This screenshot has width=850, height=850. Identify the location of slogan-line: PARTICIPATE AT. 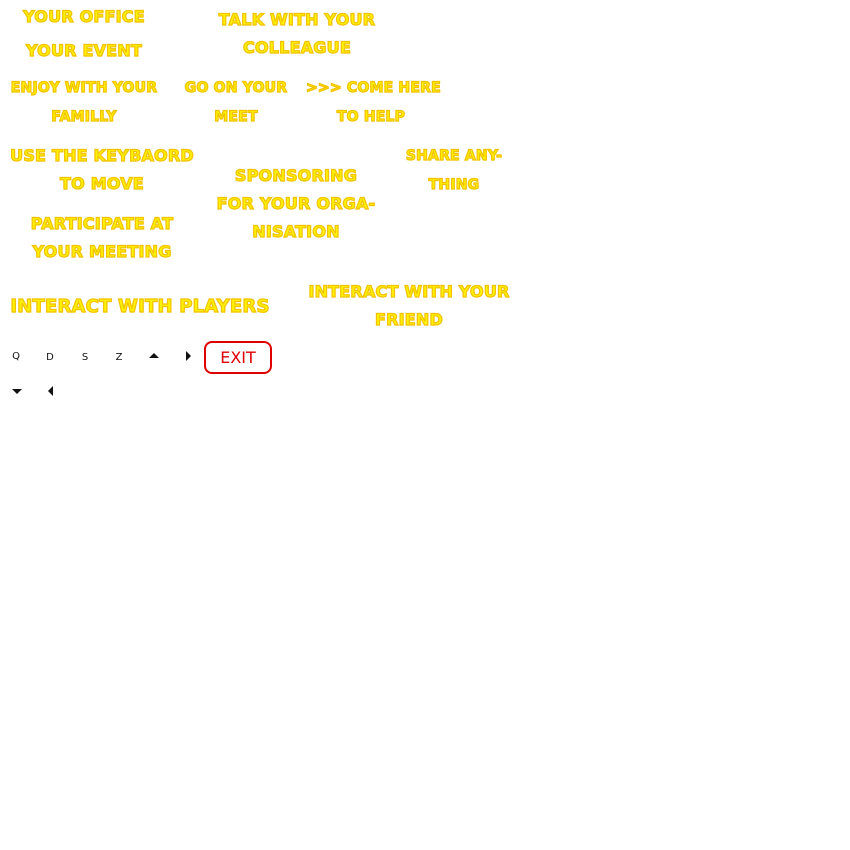
(102, 223).